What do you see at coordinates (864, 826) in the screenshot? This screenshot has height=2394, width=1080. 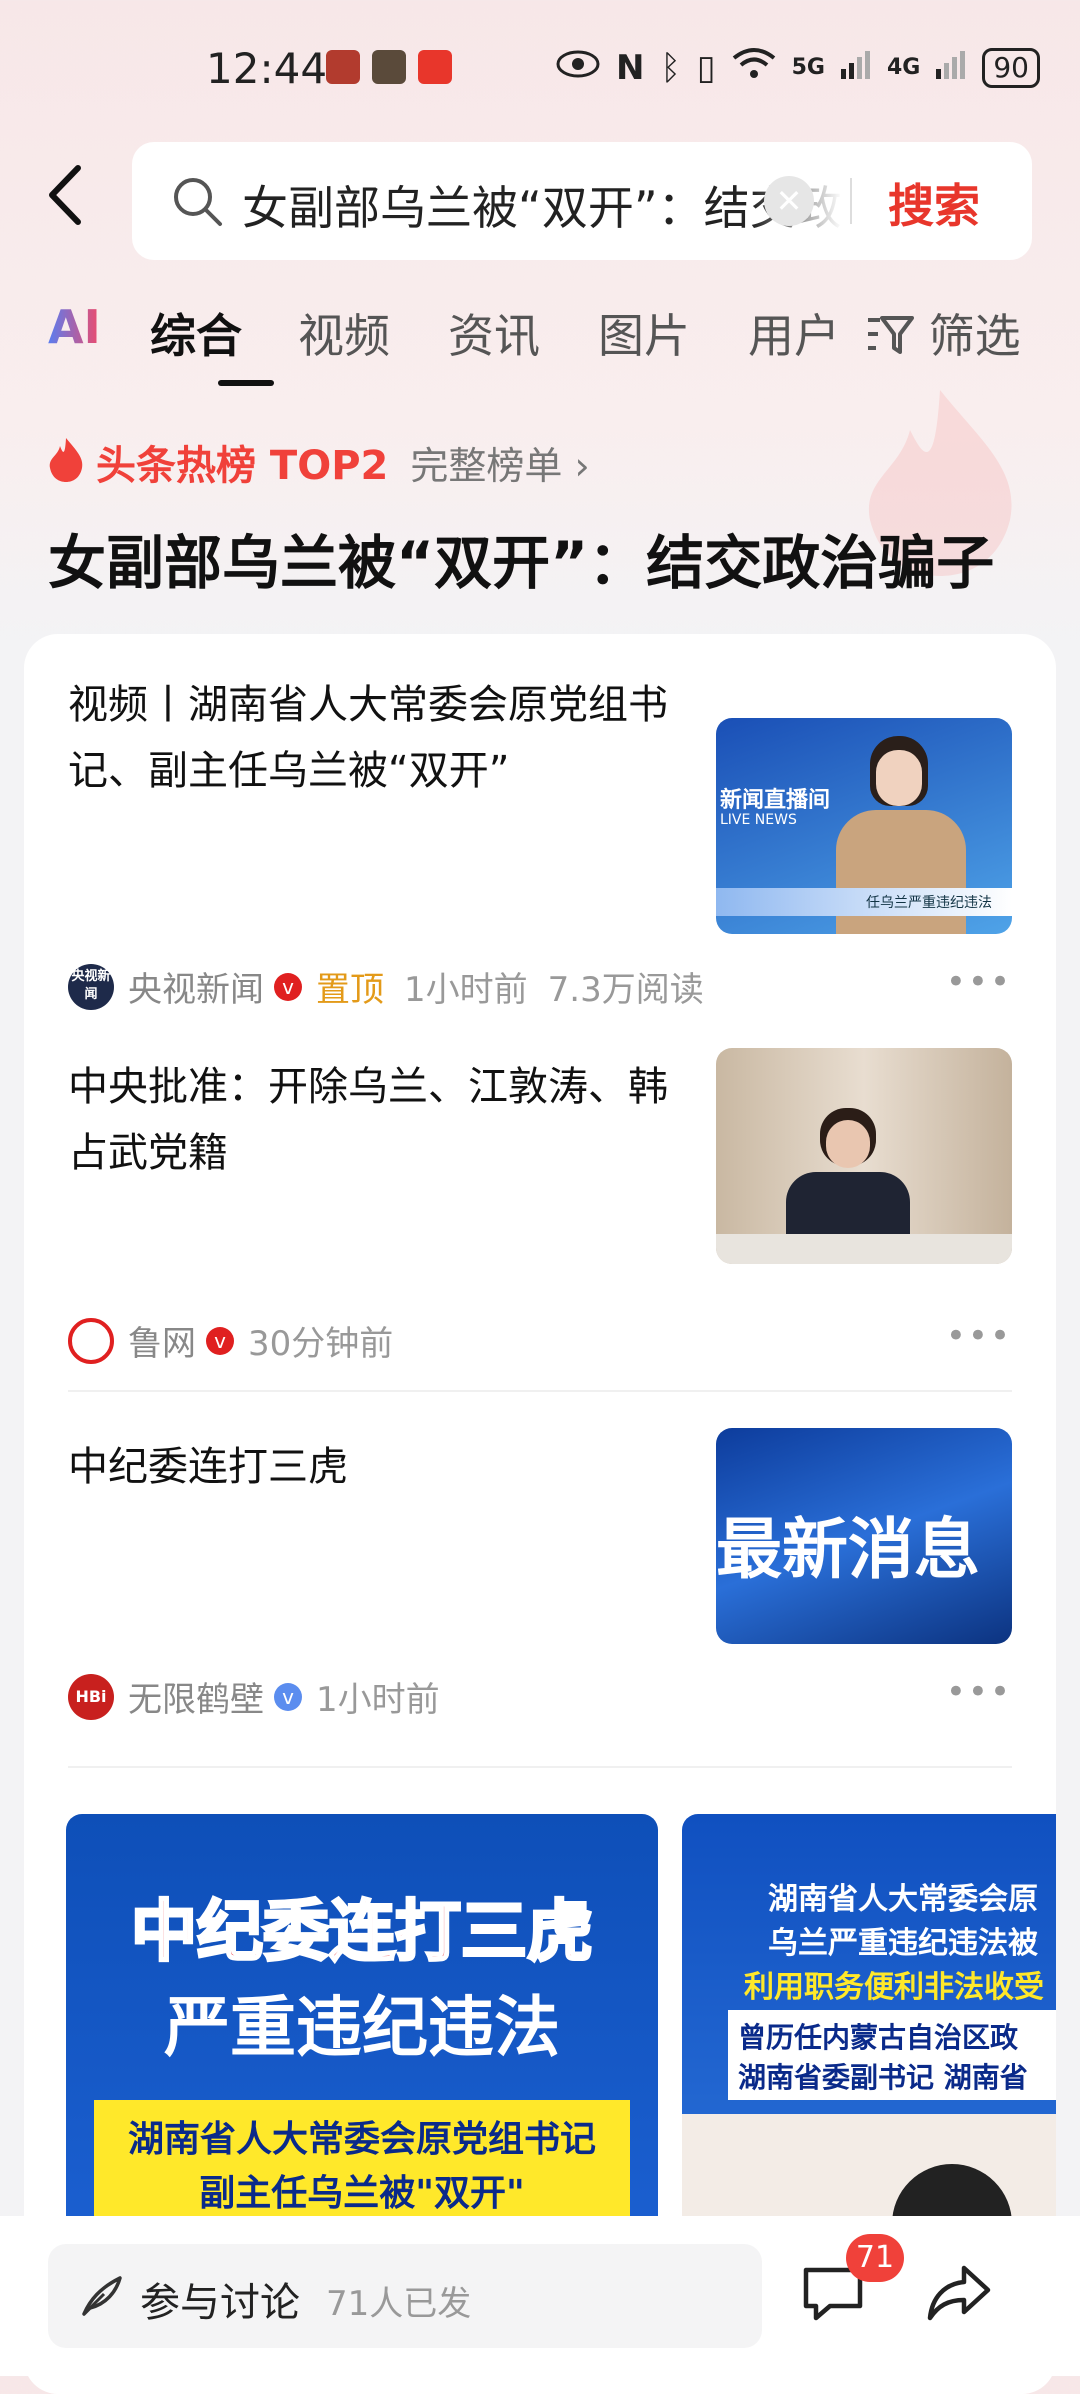 I see `article-thumbnail: 新闻直播间 LIVE NEWS 任乌兰严重违纪违法` at bounding box center [864, 826].